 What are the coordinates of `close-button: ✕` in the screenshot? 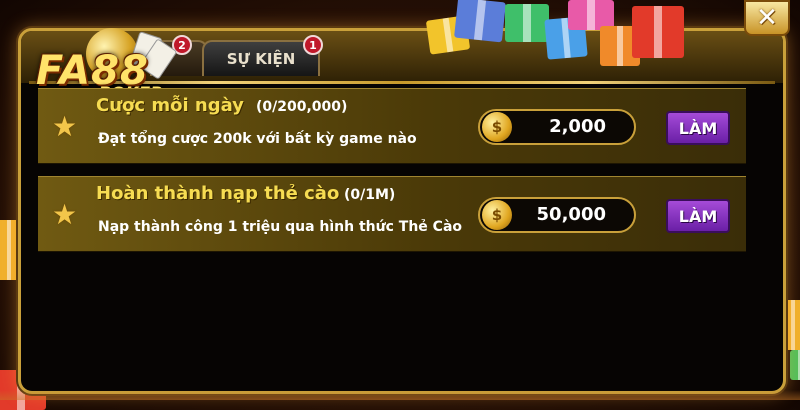 It's located at (767, 18).